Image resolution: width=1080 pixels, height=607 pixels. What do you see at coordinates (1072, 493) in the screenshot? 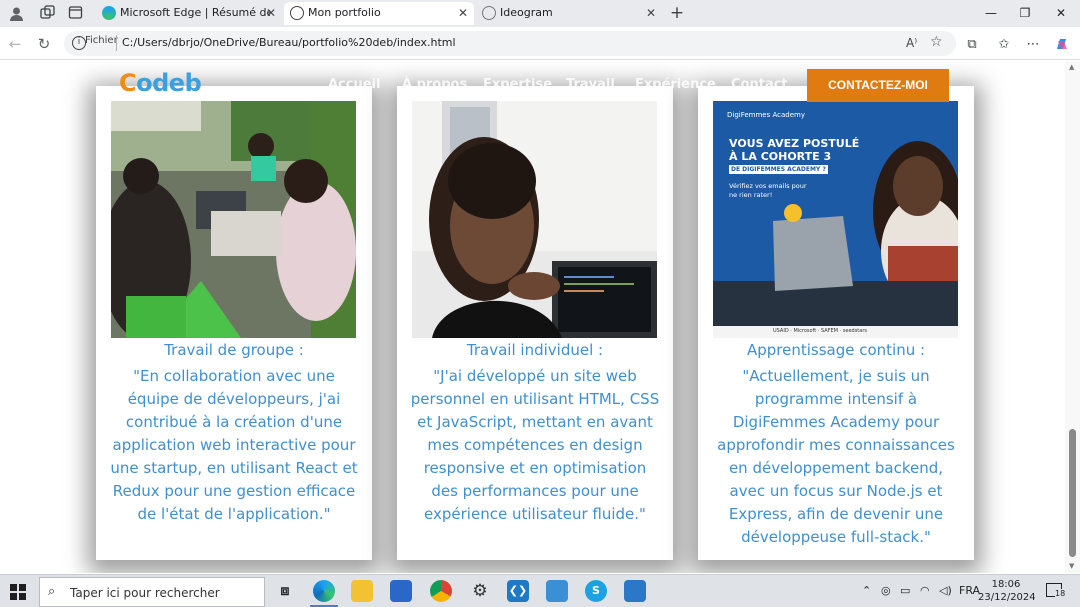
I see `scroll-thumb` at bounding box center [1072, 493].